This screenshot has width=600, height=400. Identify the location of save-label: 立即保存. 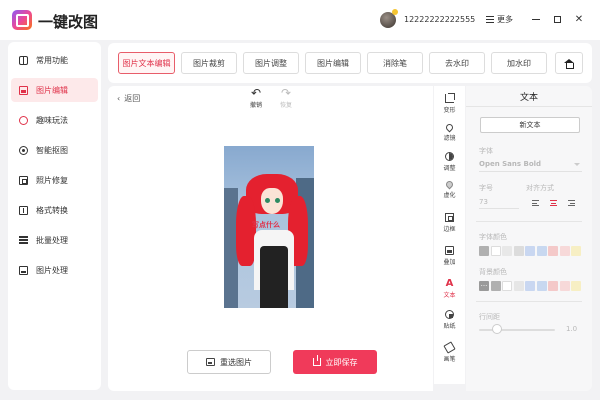
(341, 362).